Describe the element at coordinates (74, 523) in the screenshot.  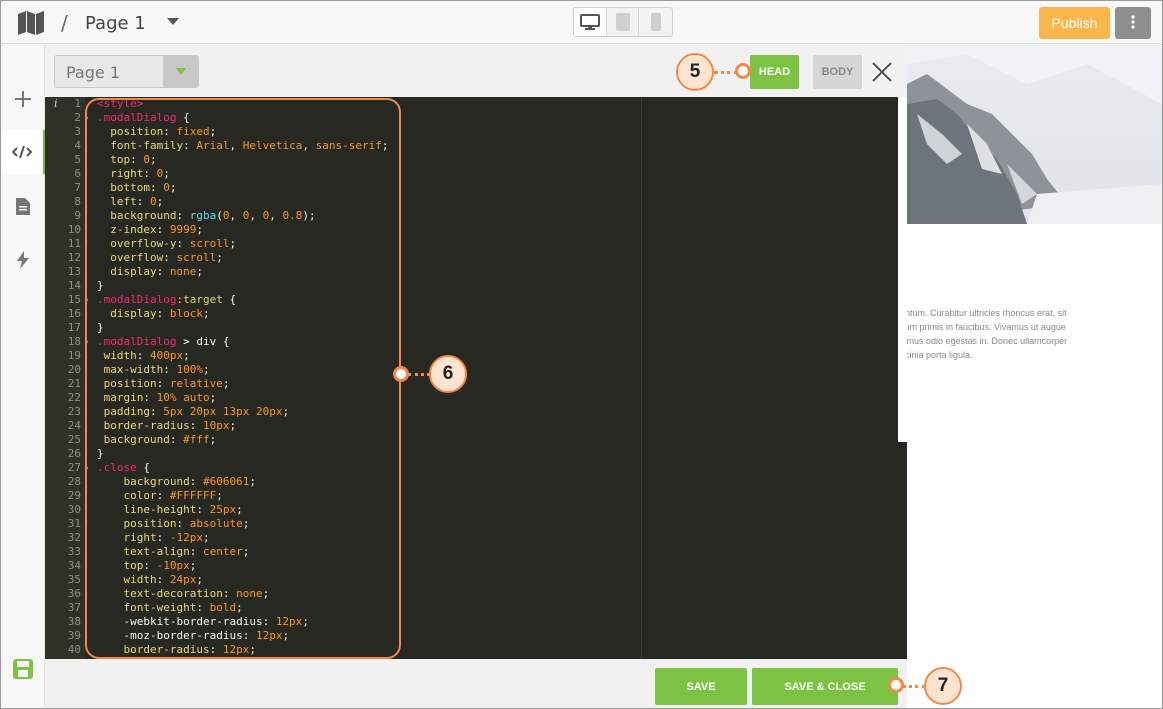
I see `line-number: 31` at that location.